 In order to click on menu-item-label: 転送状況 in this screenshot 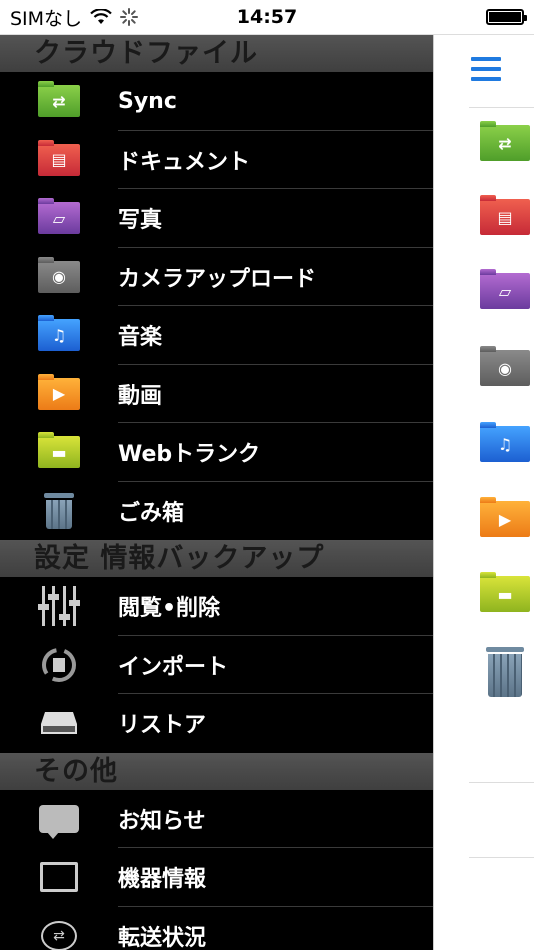, I will do `click(162, 937)`.